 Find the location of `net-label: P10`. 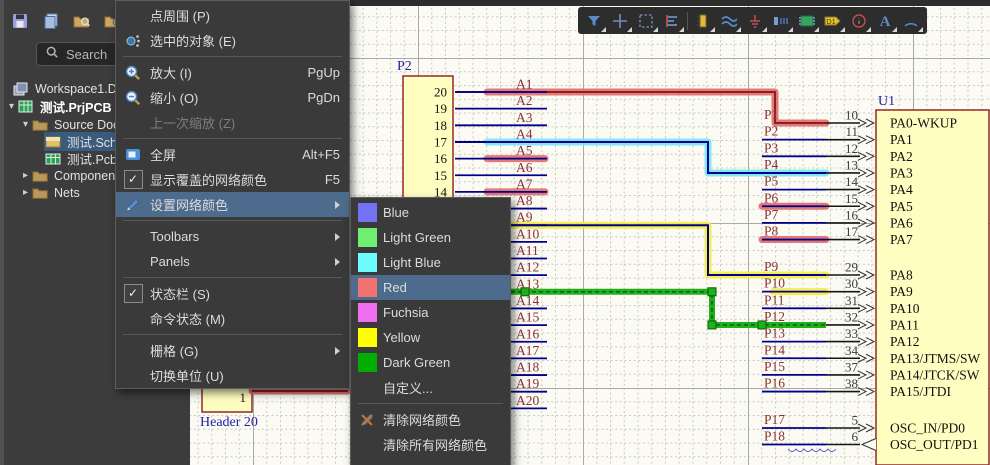

net-label: P10 is located at coordinates (774, 283).